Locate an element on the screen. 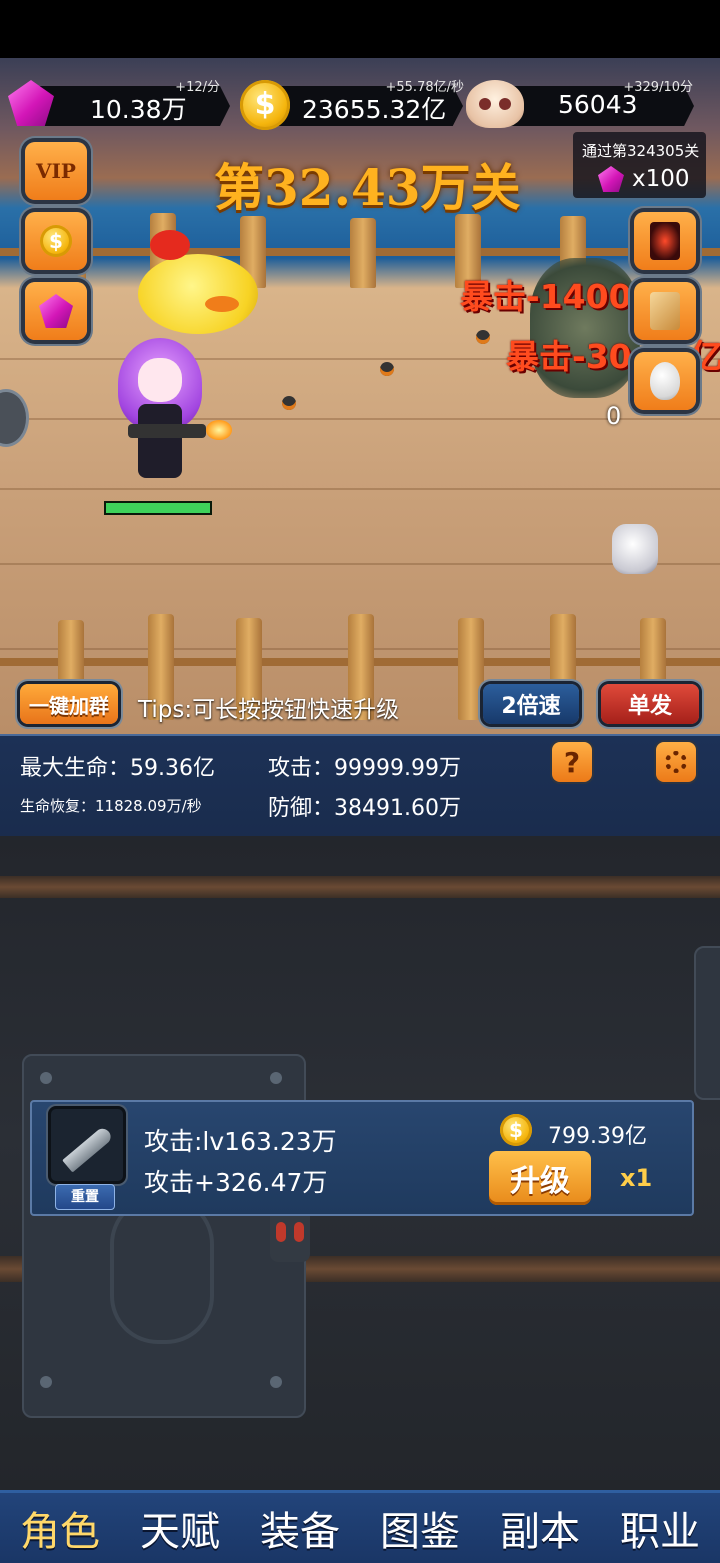 The image size is (720, 1563). weapon-slot is located at coordinates (87, 1145).